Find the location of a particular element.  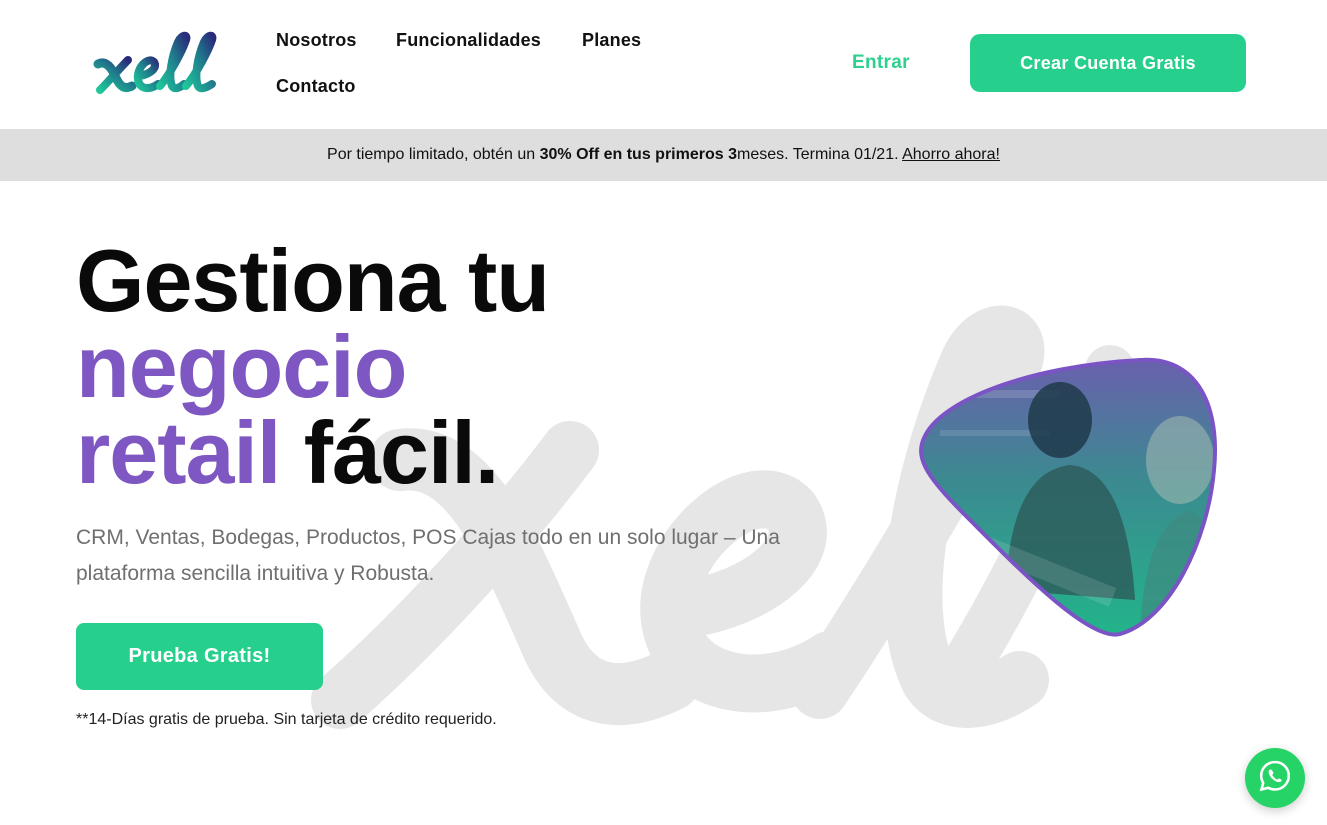

nav-link-planes: Planes is located at coordinates (611, 40).